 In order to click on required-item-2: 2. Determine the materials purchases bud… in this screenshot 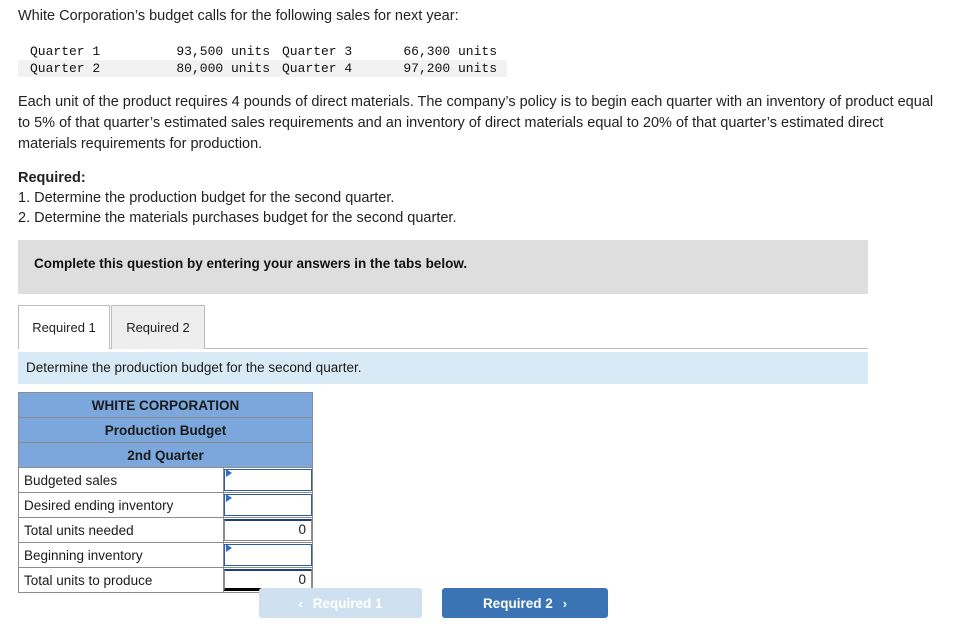, I will do `click(237, 218)`.